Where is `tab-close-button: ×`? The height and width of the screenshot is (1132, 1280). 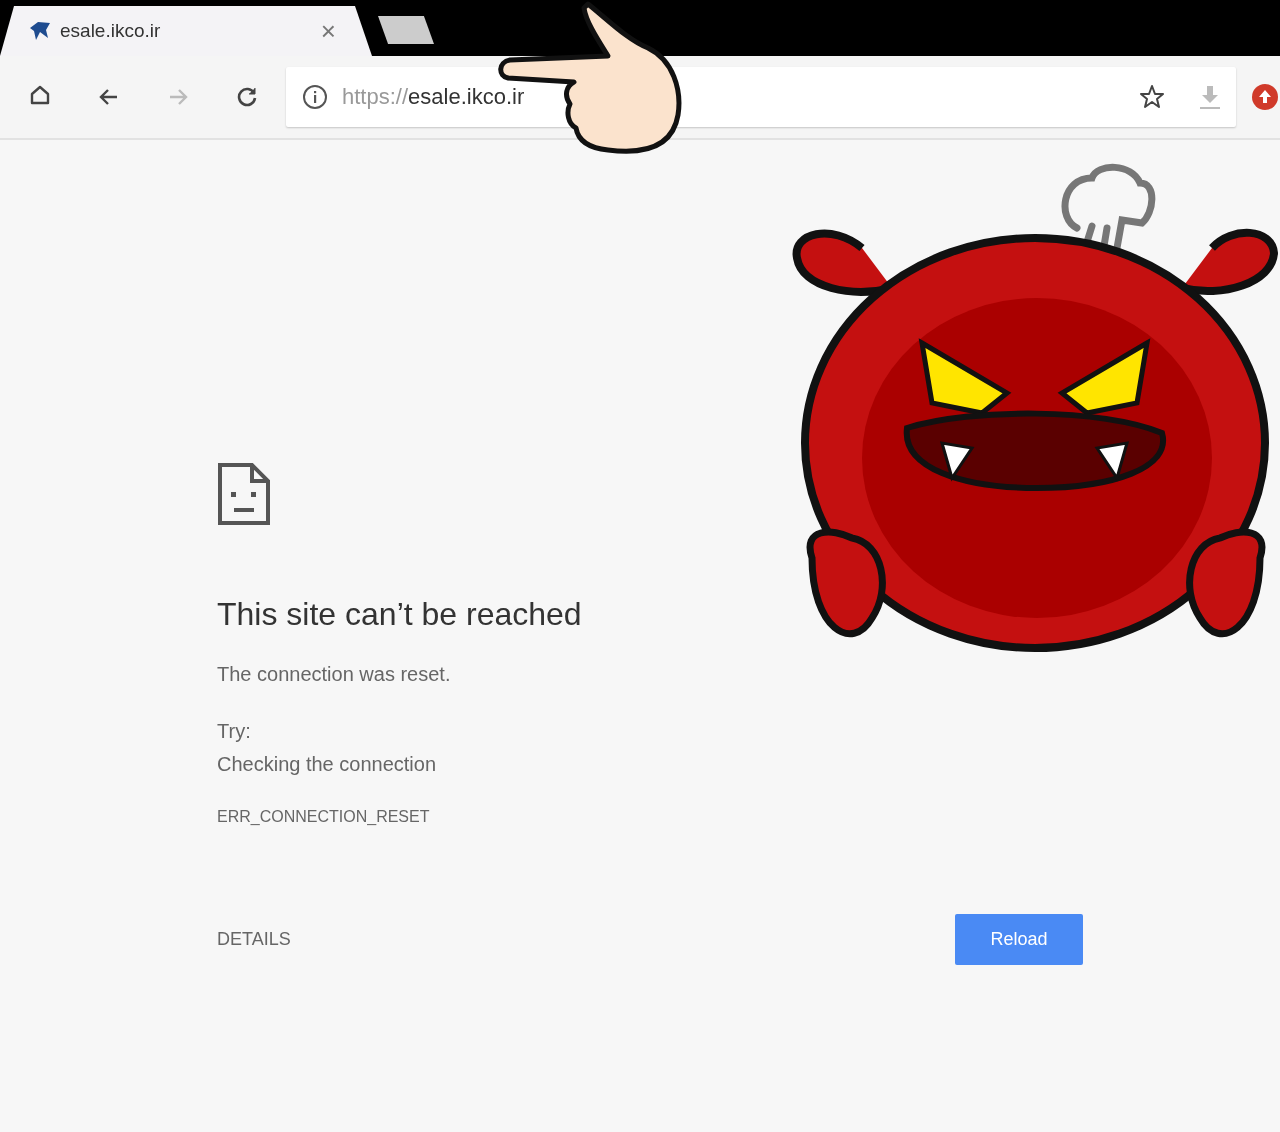 tab-close-button: × is located at coordinates (328, 31).